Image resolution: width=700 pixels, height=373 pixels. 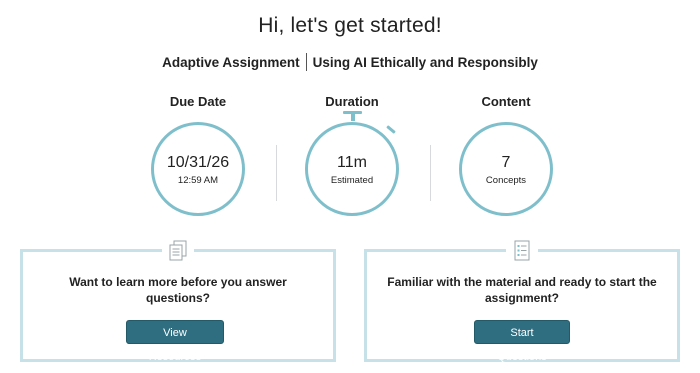 I want to click on assignment-name: Using AI Ethically and Responsibly, so click(x=425, y=62).